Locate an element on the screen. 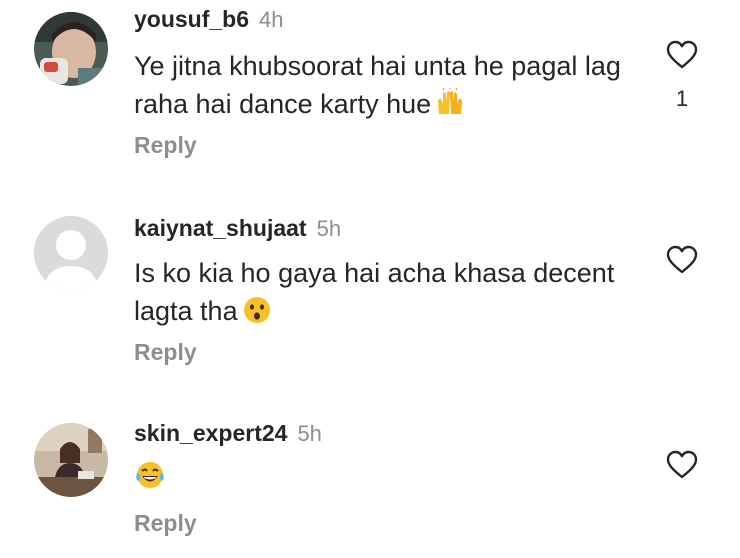 This screenshot has width=740, height=558. comment-meta: yousuf_b6 4h is located at coordinates (209, 21).